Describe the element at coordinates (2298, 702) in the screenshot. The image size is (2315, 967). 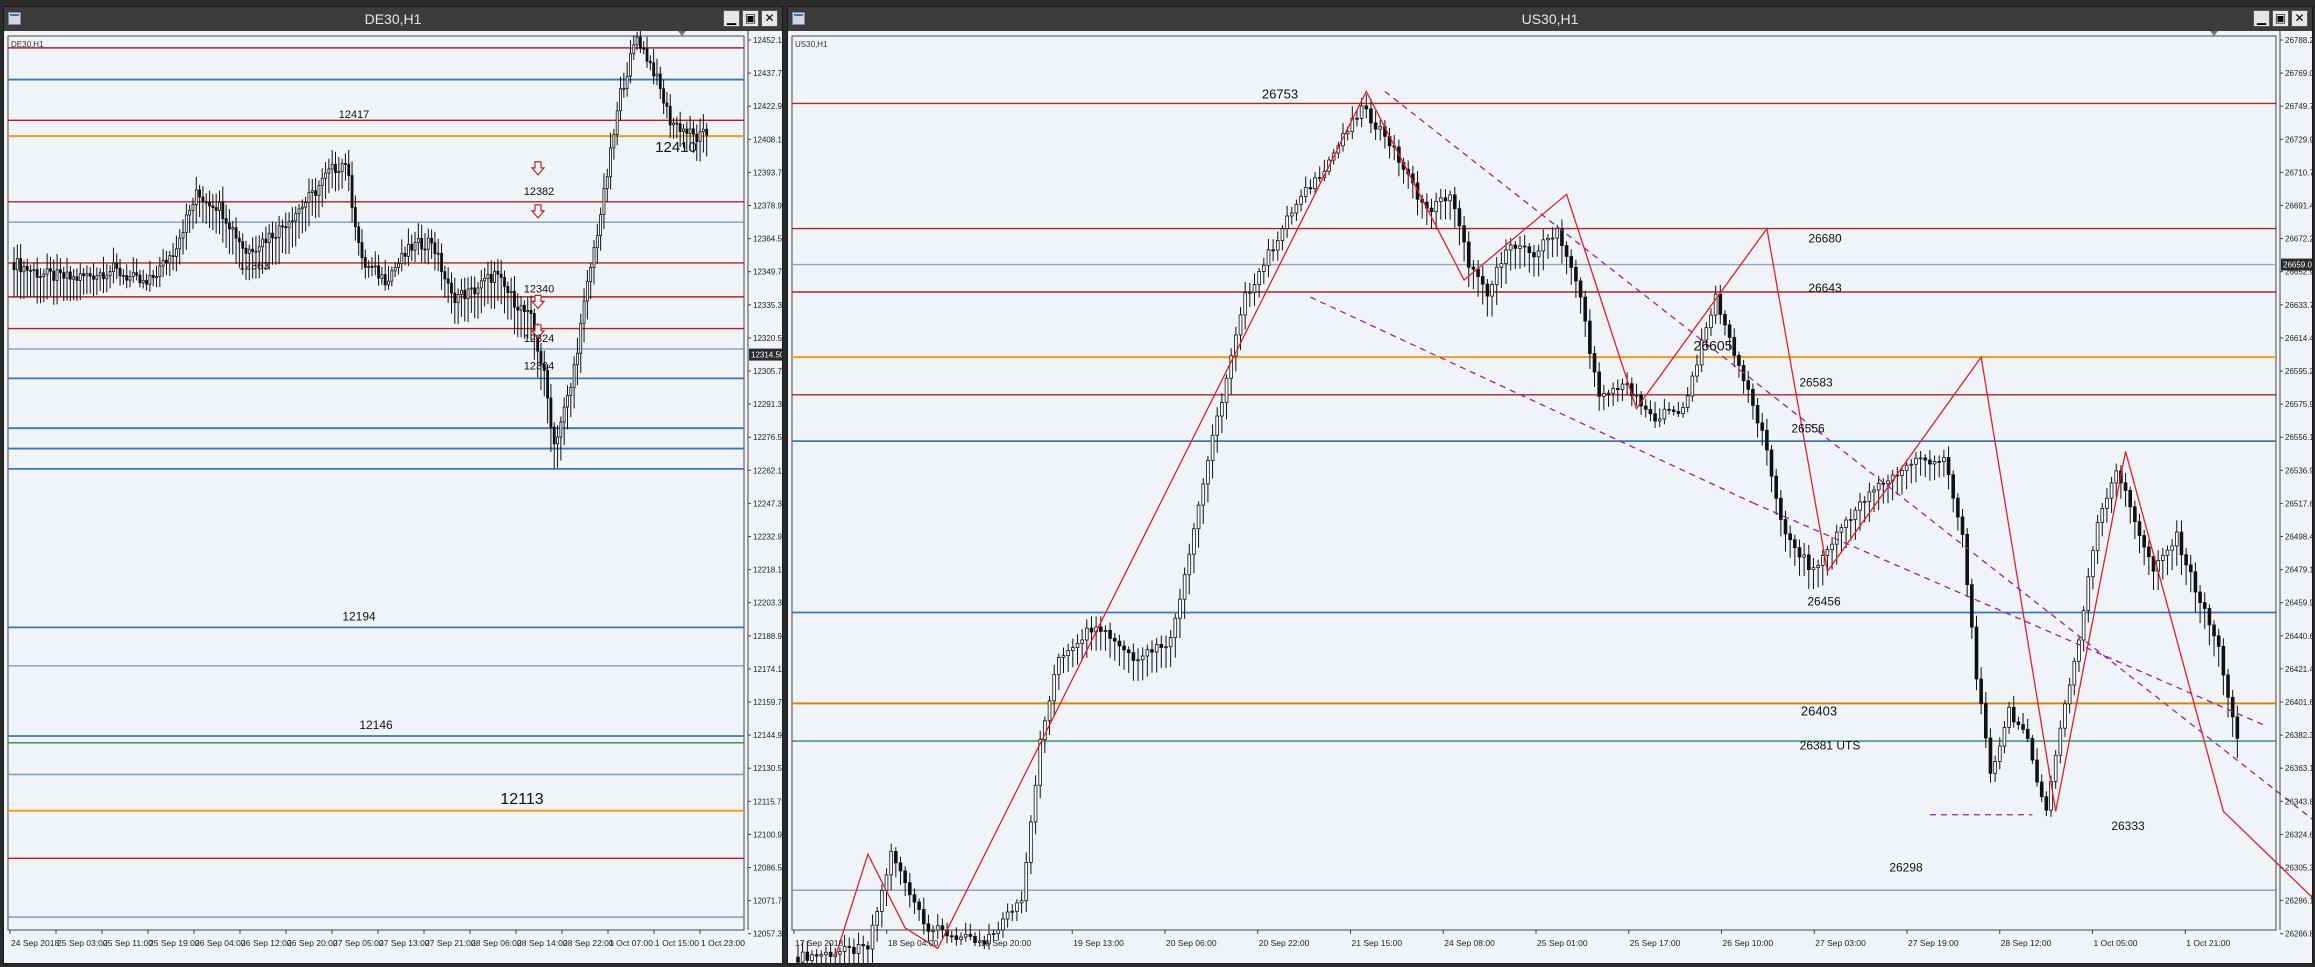
I see `price-tick-label: 26401.63` at that location.